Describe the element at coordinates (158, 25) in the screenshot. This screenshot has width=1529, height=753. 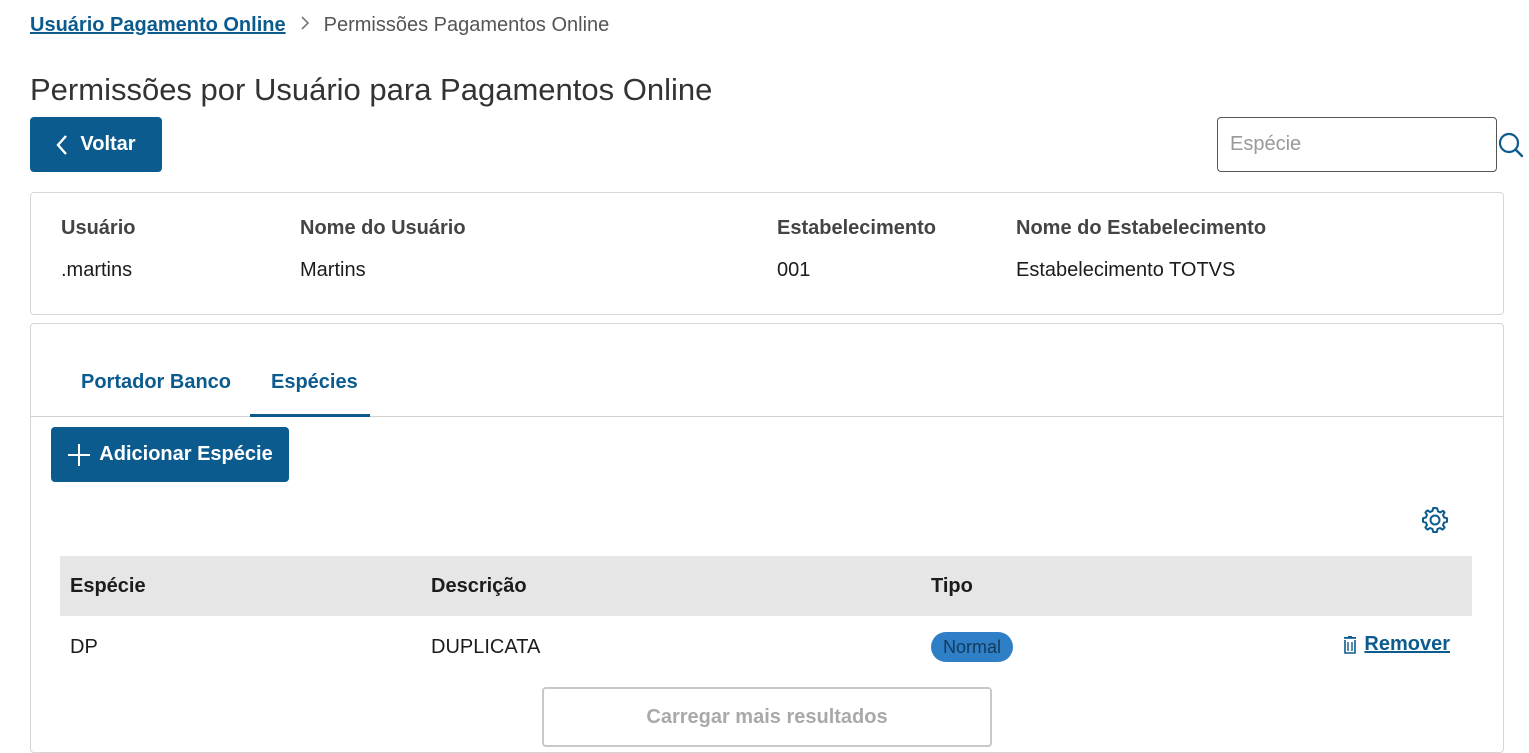
I see `breadcrumb-link-usuario-pagamento: Usuário Pagamento Online` at that location.